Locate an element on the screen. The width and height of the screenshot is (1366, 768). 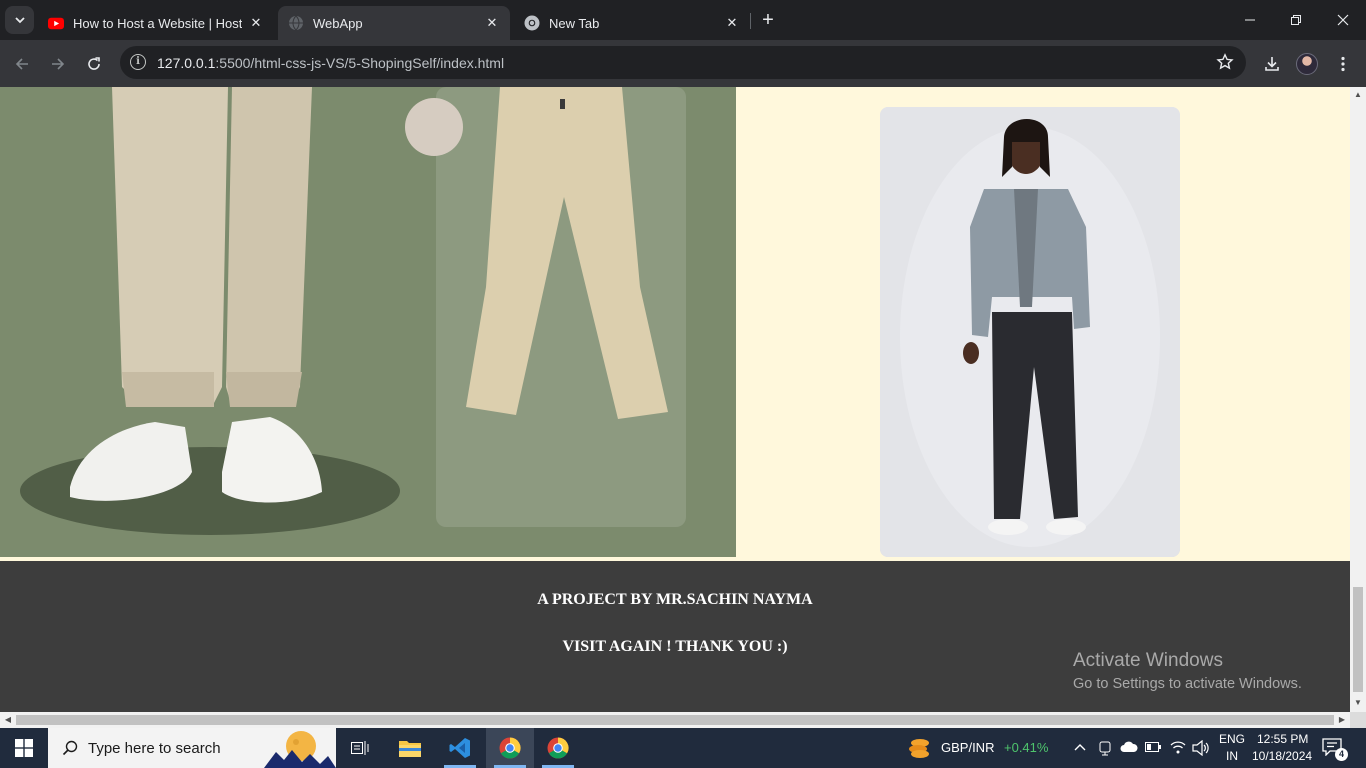
tab-separator is located at coordinates (750, 21).